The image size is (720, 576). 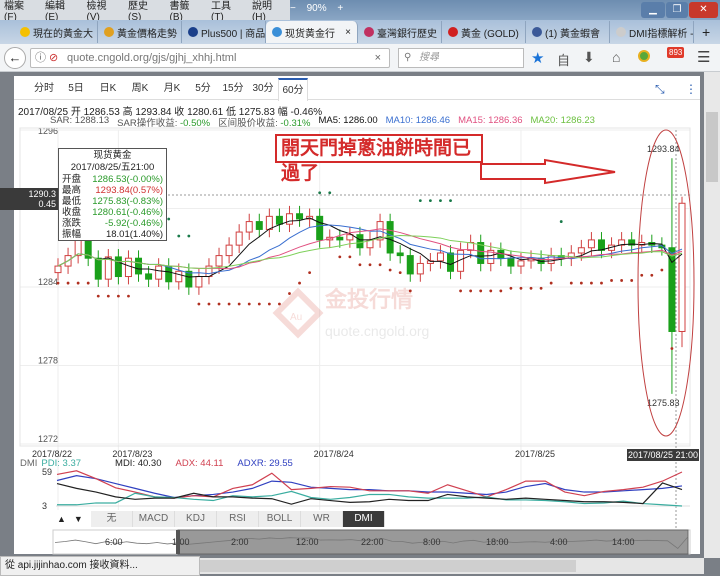 I want to click on tooltip-value: 1280.61(-0.46%), so click(x=127, y=212).